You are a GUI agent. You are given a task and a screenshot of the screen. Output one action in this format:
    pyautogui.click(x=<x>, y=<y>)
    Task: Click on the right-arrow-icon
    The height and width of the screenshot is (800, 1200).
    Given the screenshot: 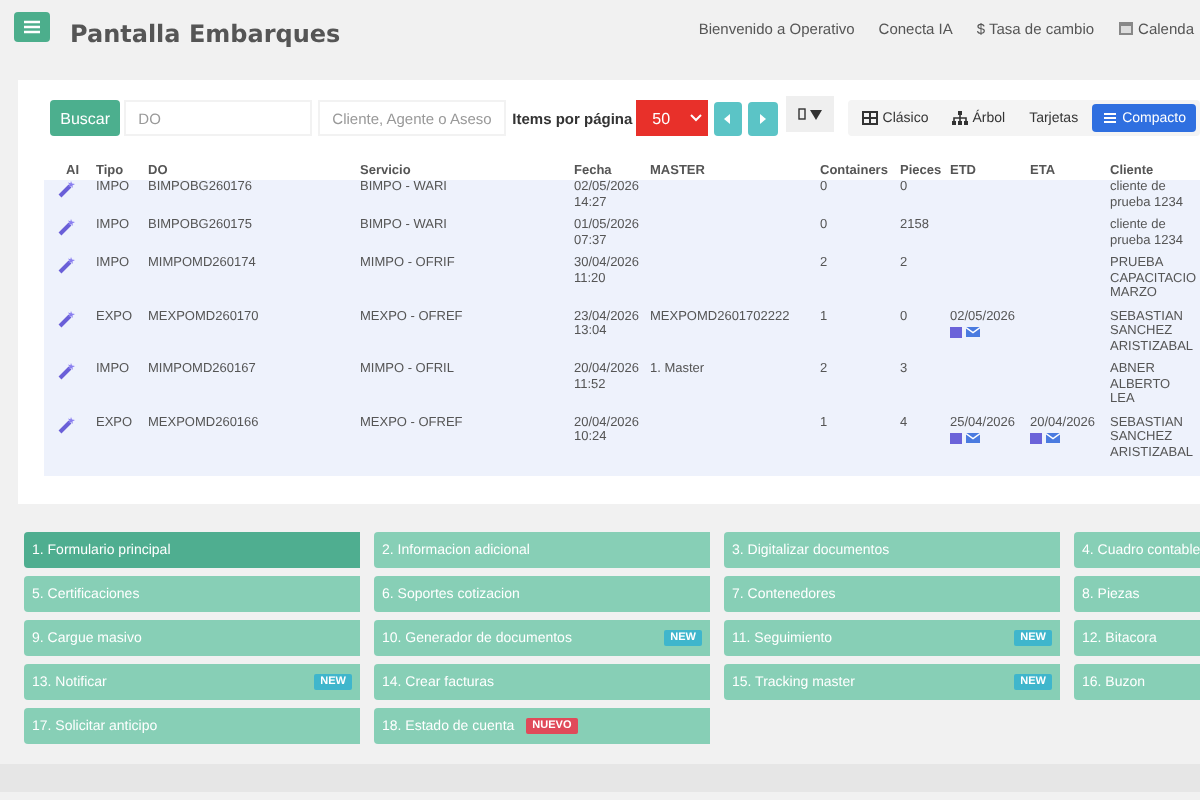 What is the action you would take?
    pyautogui.click(x=763, y=118)
    